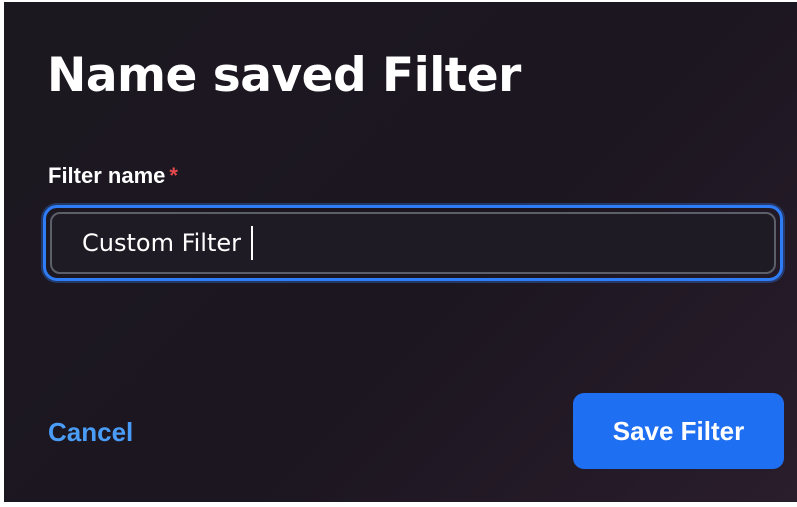 This screenshot has width=797, height=507. Describe the element at coordinates (162, 243) in the screenshot. I see `filter-name-value: Custom Filter` at that location.